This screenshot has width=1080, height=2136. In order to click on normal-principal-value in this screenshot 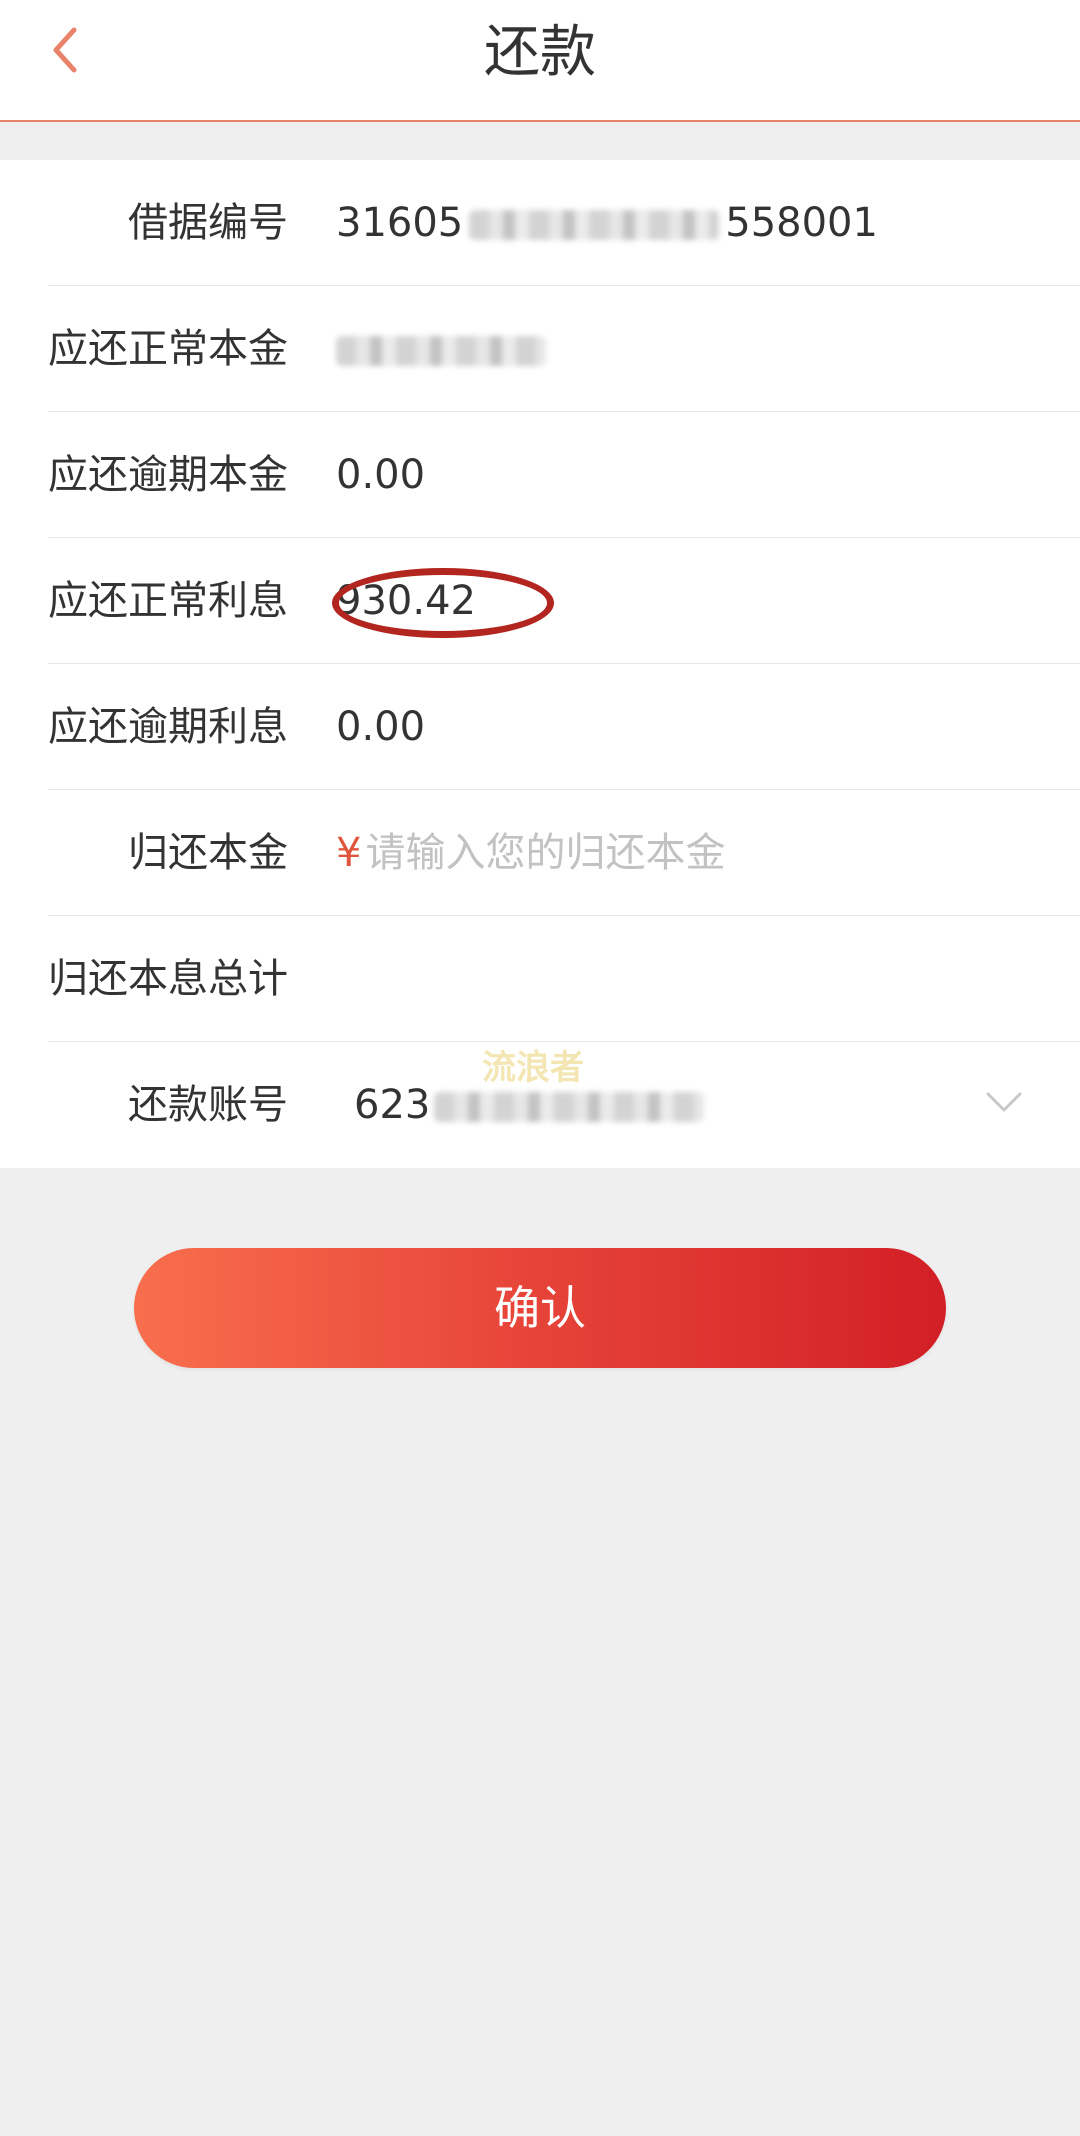, I will do `click(441, 349)`.